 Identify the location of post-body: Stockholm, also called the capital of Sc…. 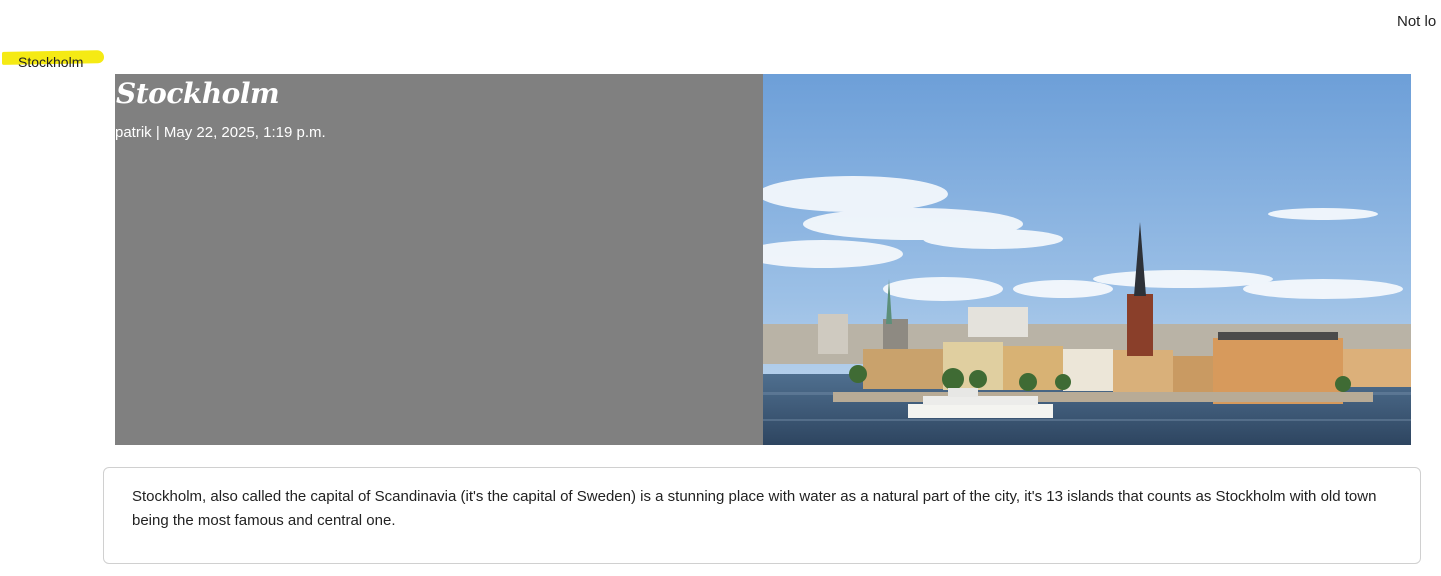
(754, 508).